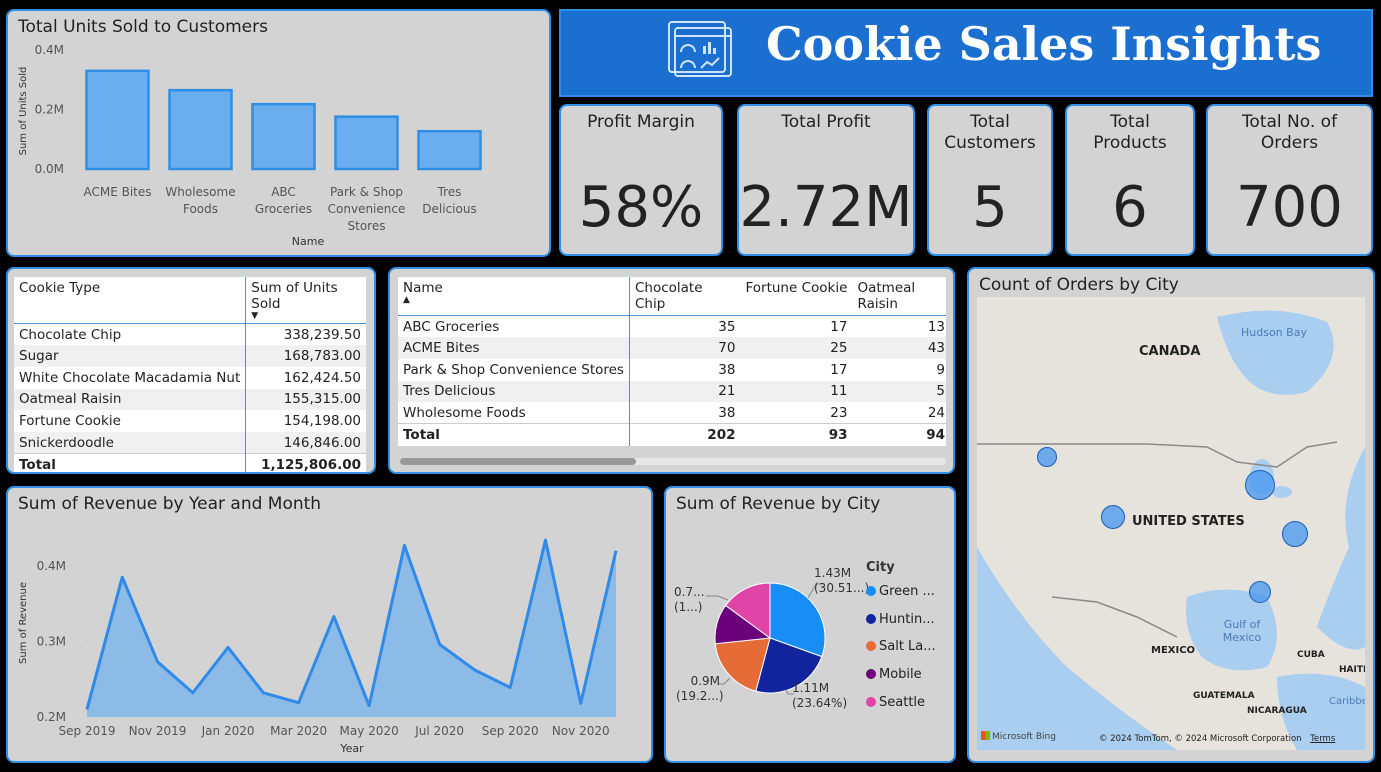 The height and width of the screenshot is (772, 1381). I want to click on kpi-card-total-customers: Total Customers 5, so click(990, 180).